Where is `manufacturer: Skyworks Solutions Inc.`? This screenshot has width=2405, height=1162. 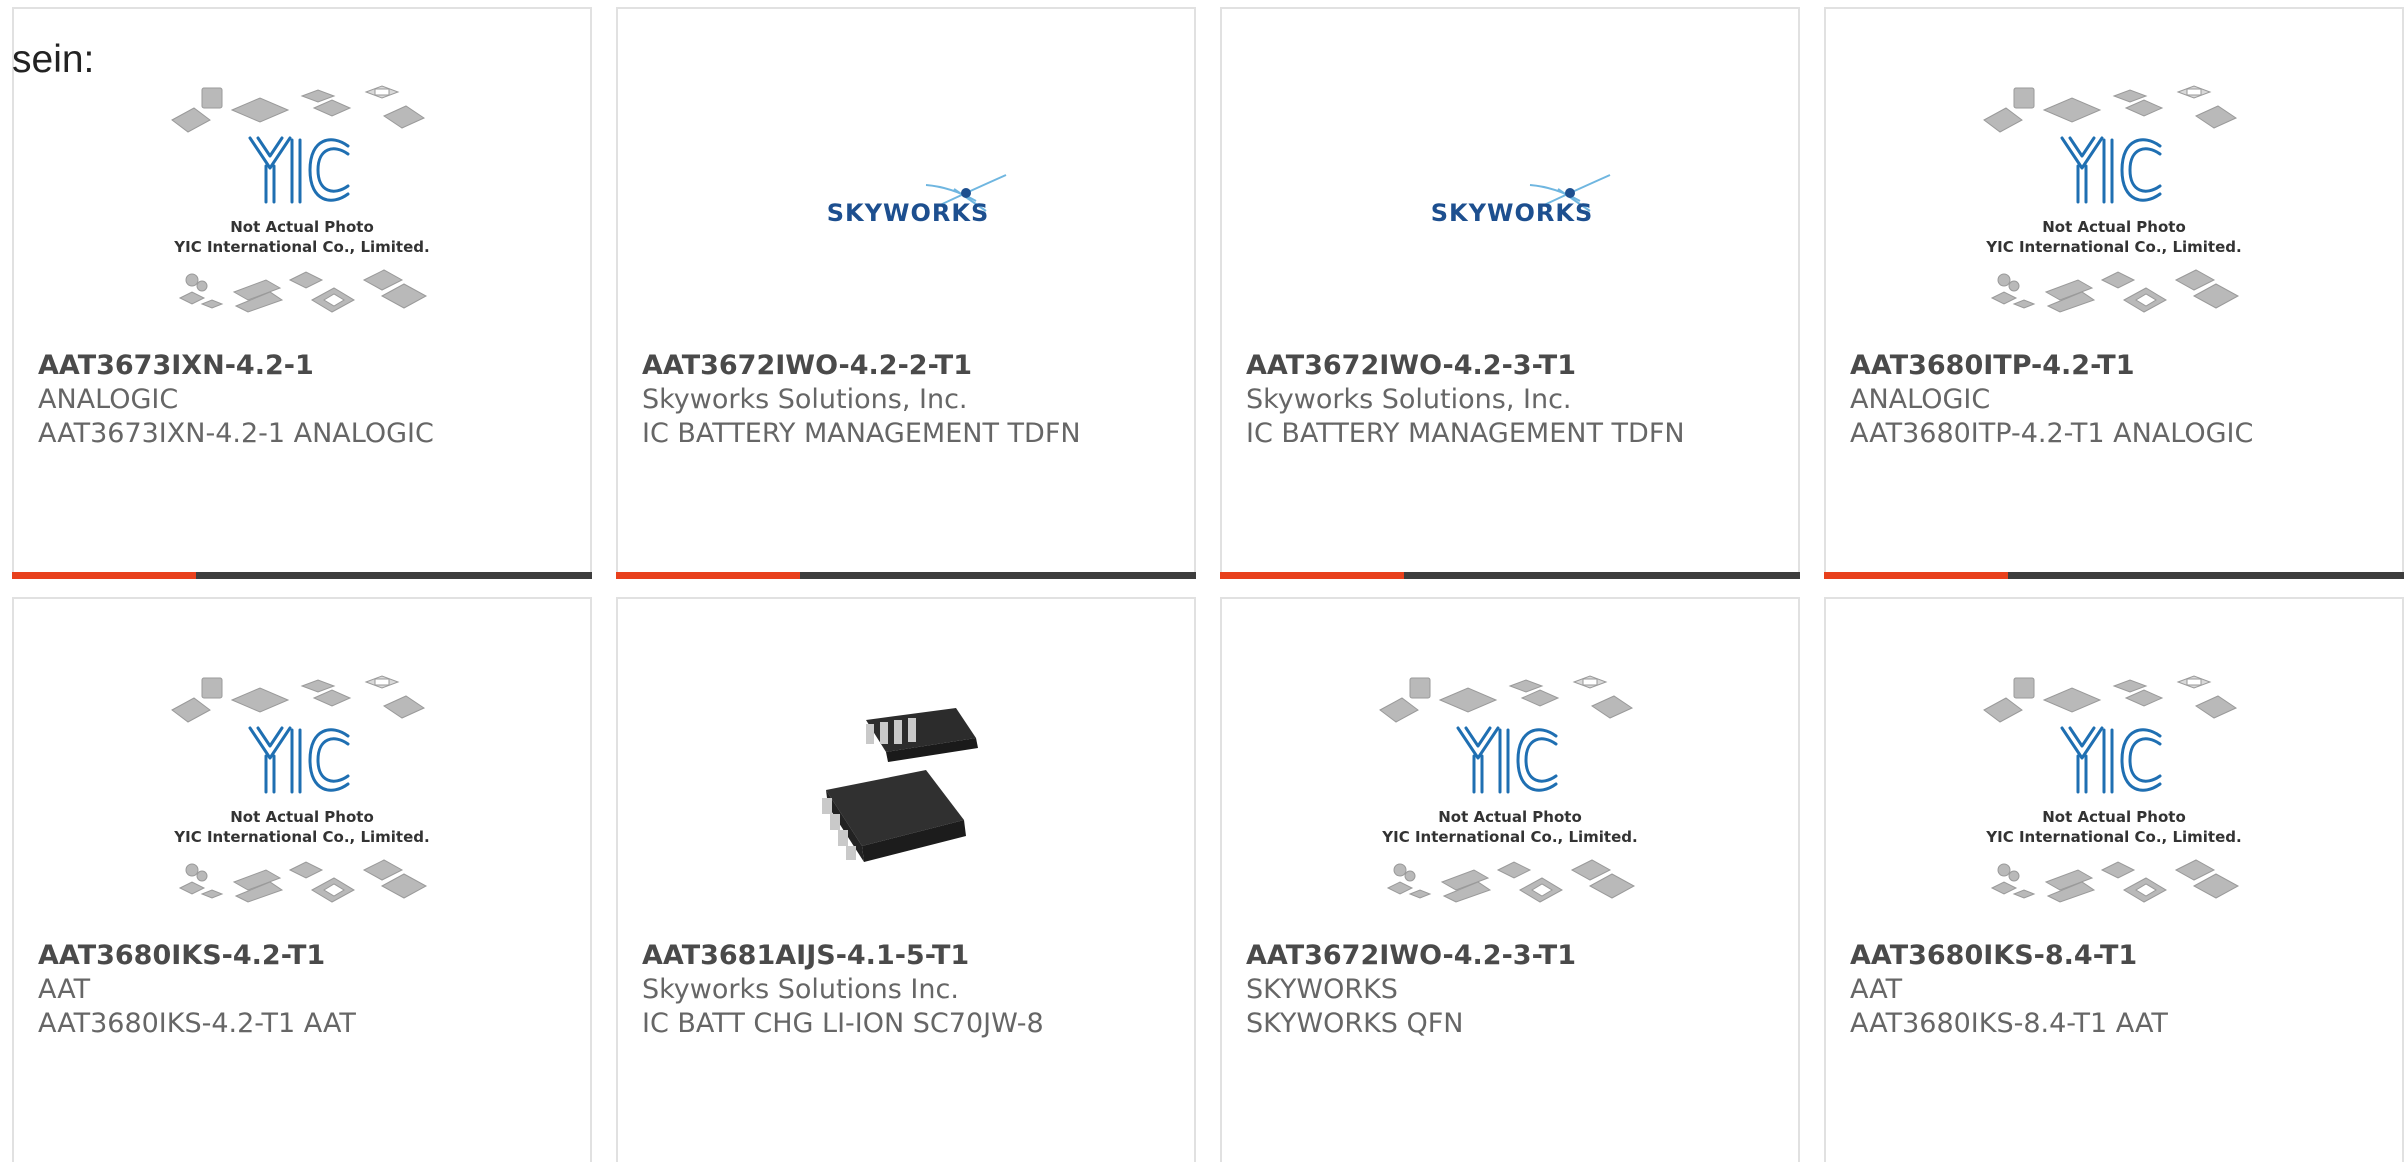
manufacturer: Skyworks Solutions Inc. is located at coordinates (800, 989).